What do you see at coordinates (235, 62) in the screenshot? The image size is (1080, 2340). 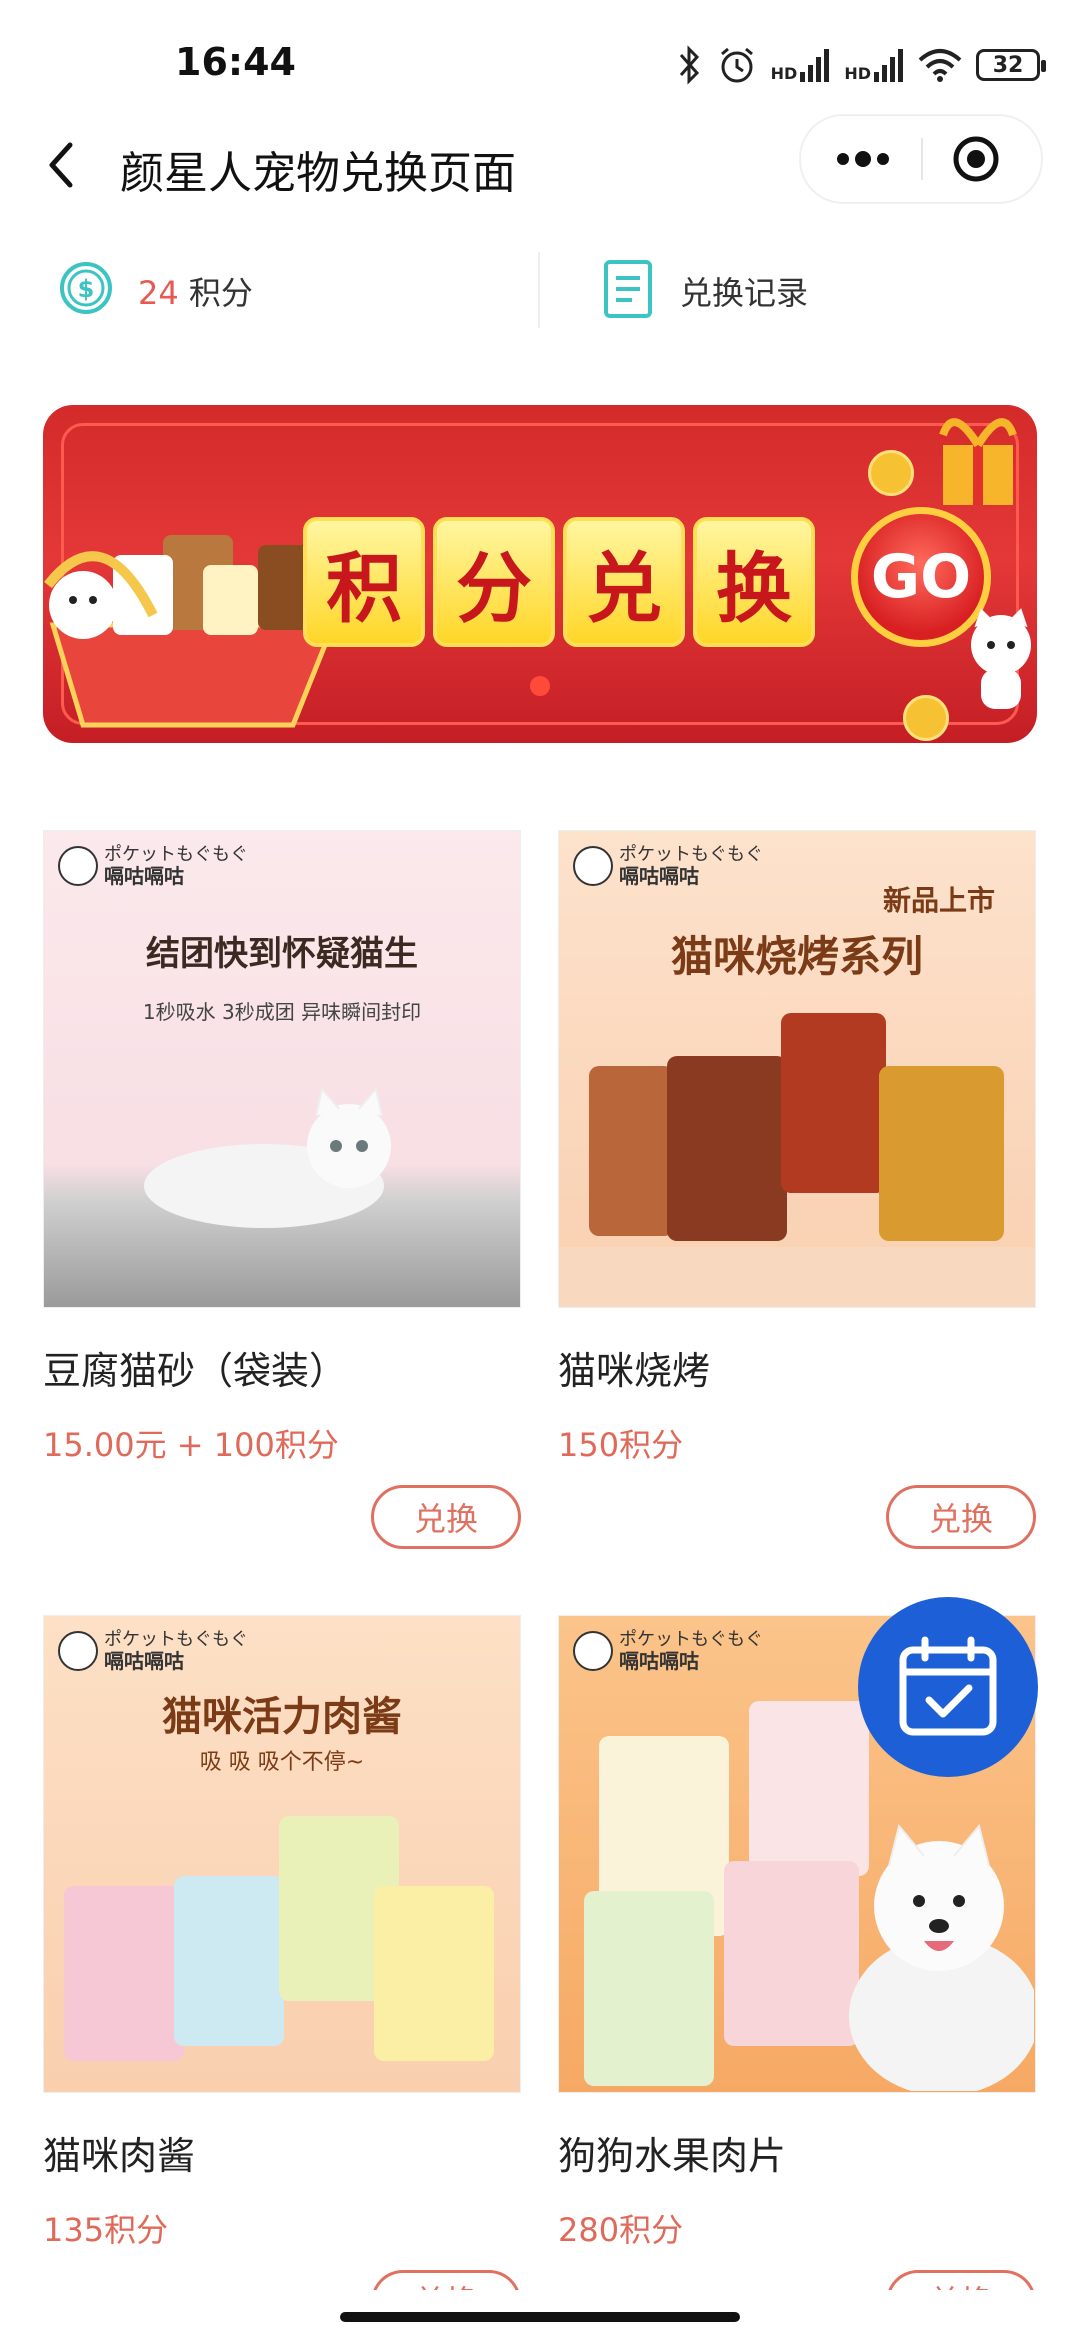 I see `status-time: 16:44` at bounding box center [235, 62].